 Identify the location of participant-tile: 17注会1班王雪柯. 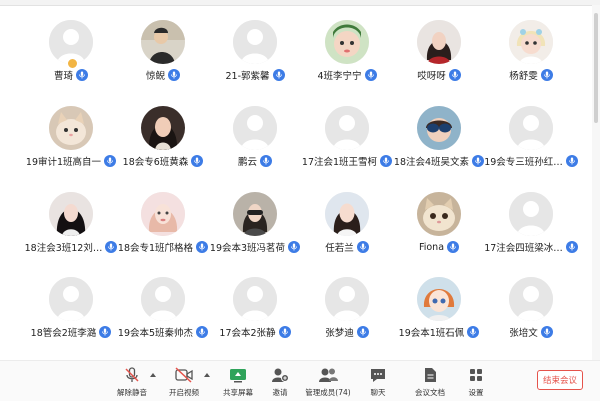
(347, 150).